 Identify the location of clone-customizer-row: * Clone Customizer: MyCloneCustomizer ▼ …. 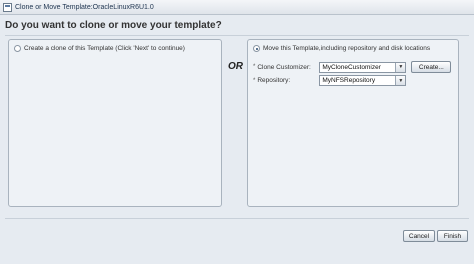
(352, 67).